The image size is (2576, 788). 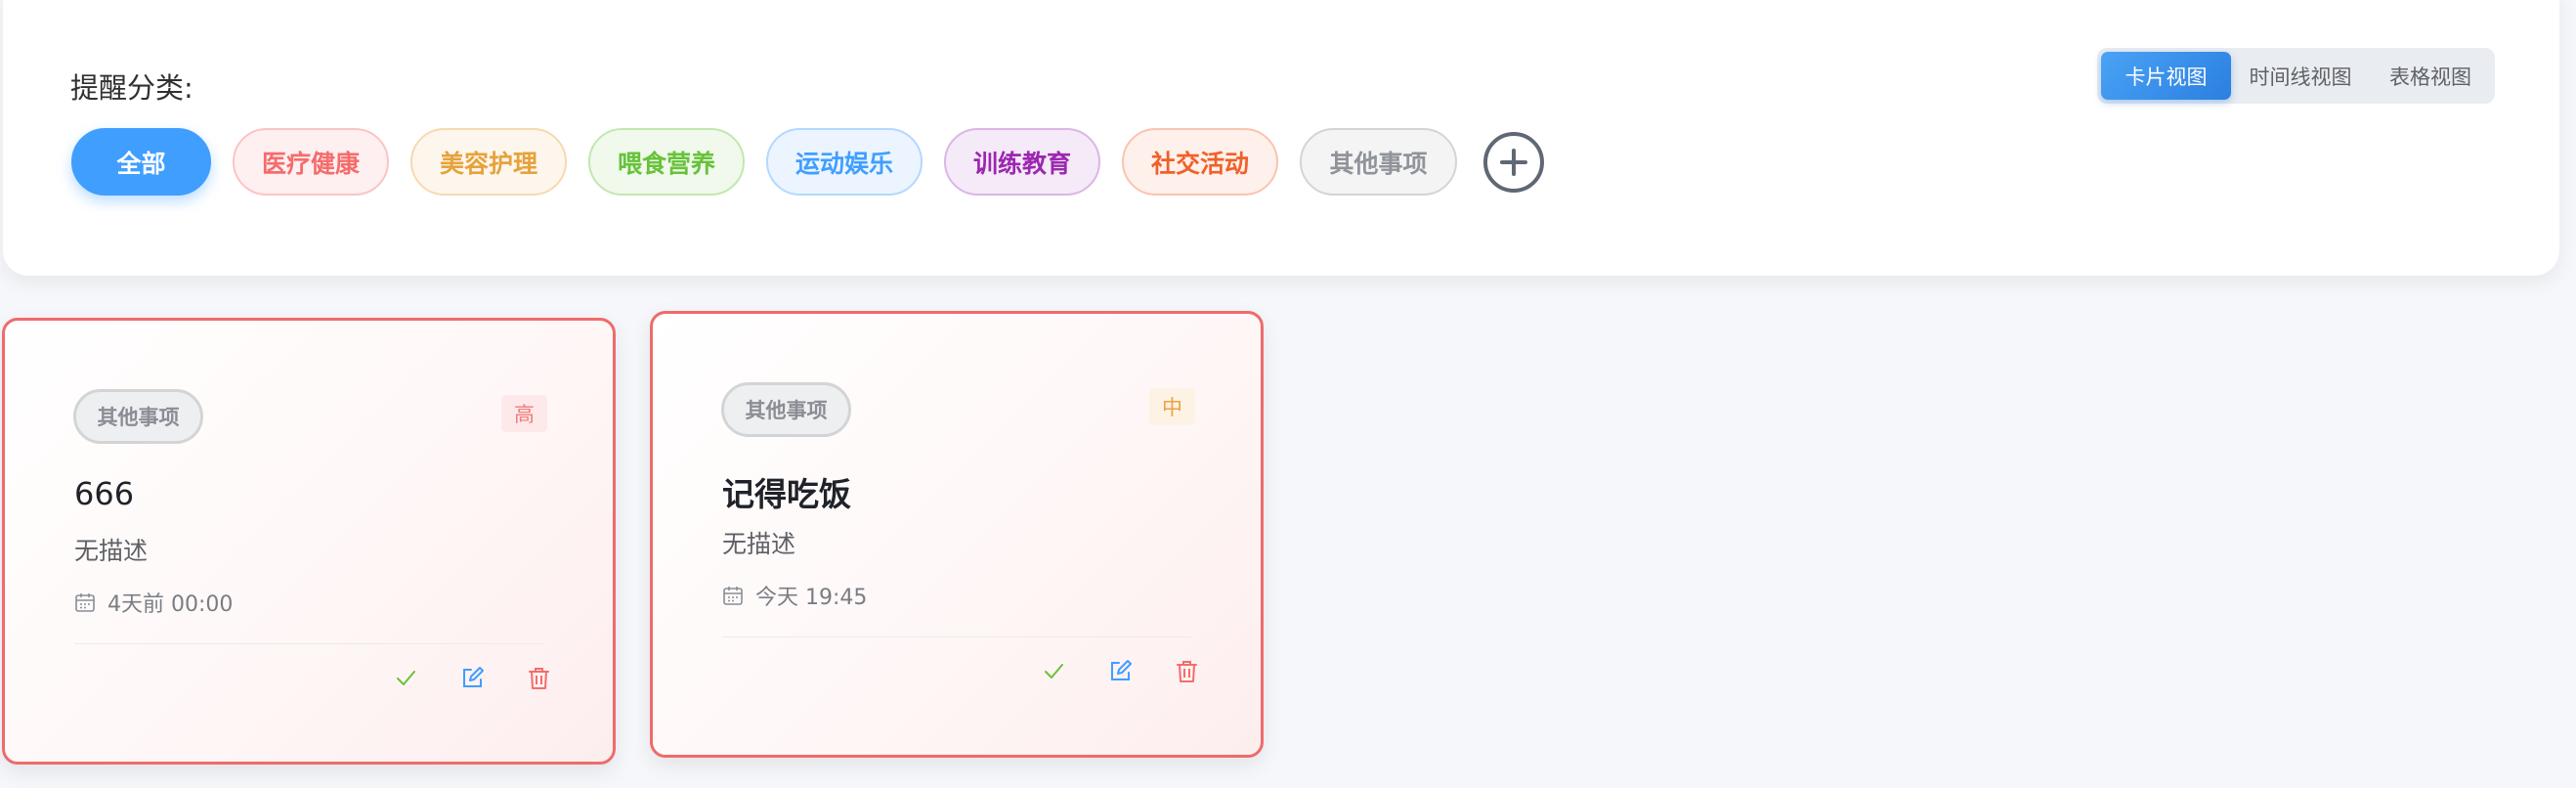 I want to click on reminder-time: 今天 19:45, so click(x=795, y=595).